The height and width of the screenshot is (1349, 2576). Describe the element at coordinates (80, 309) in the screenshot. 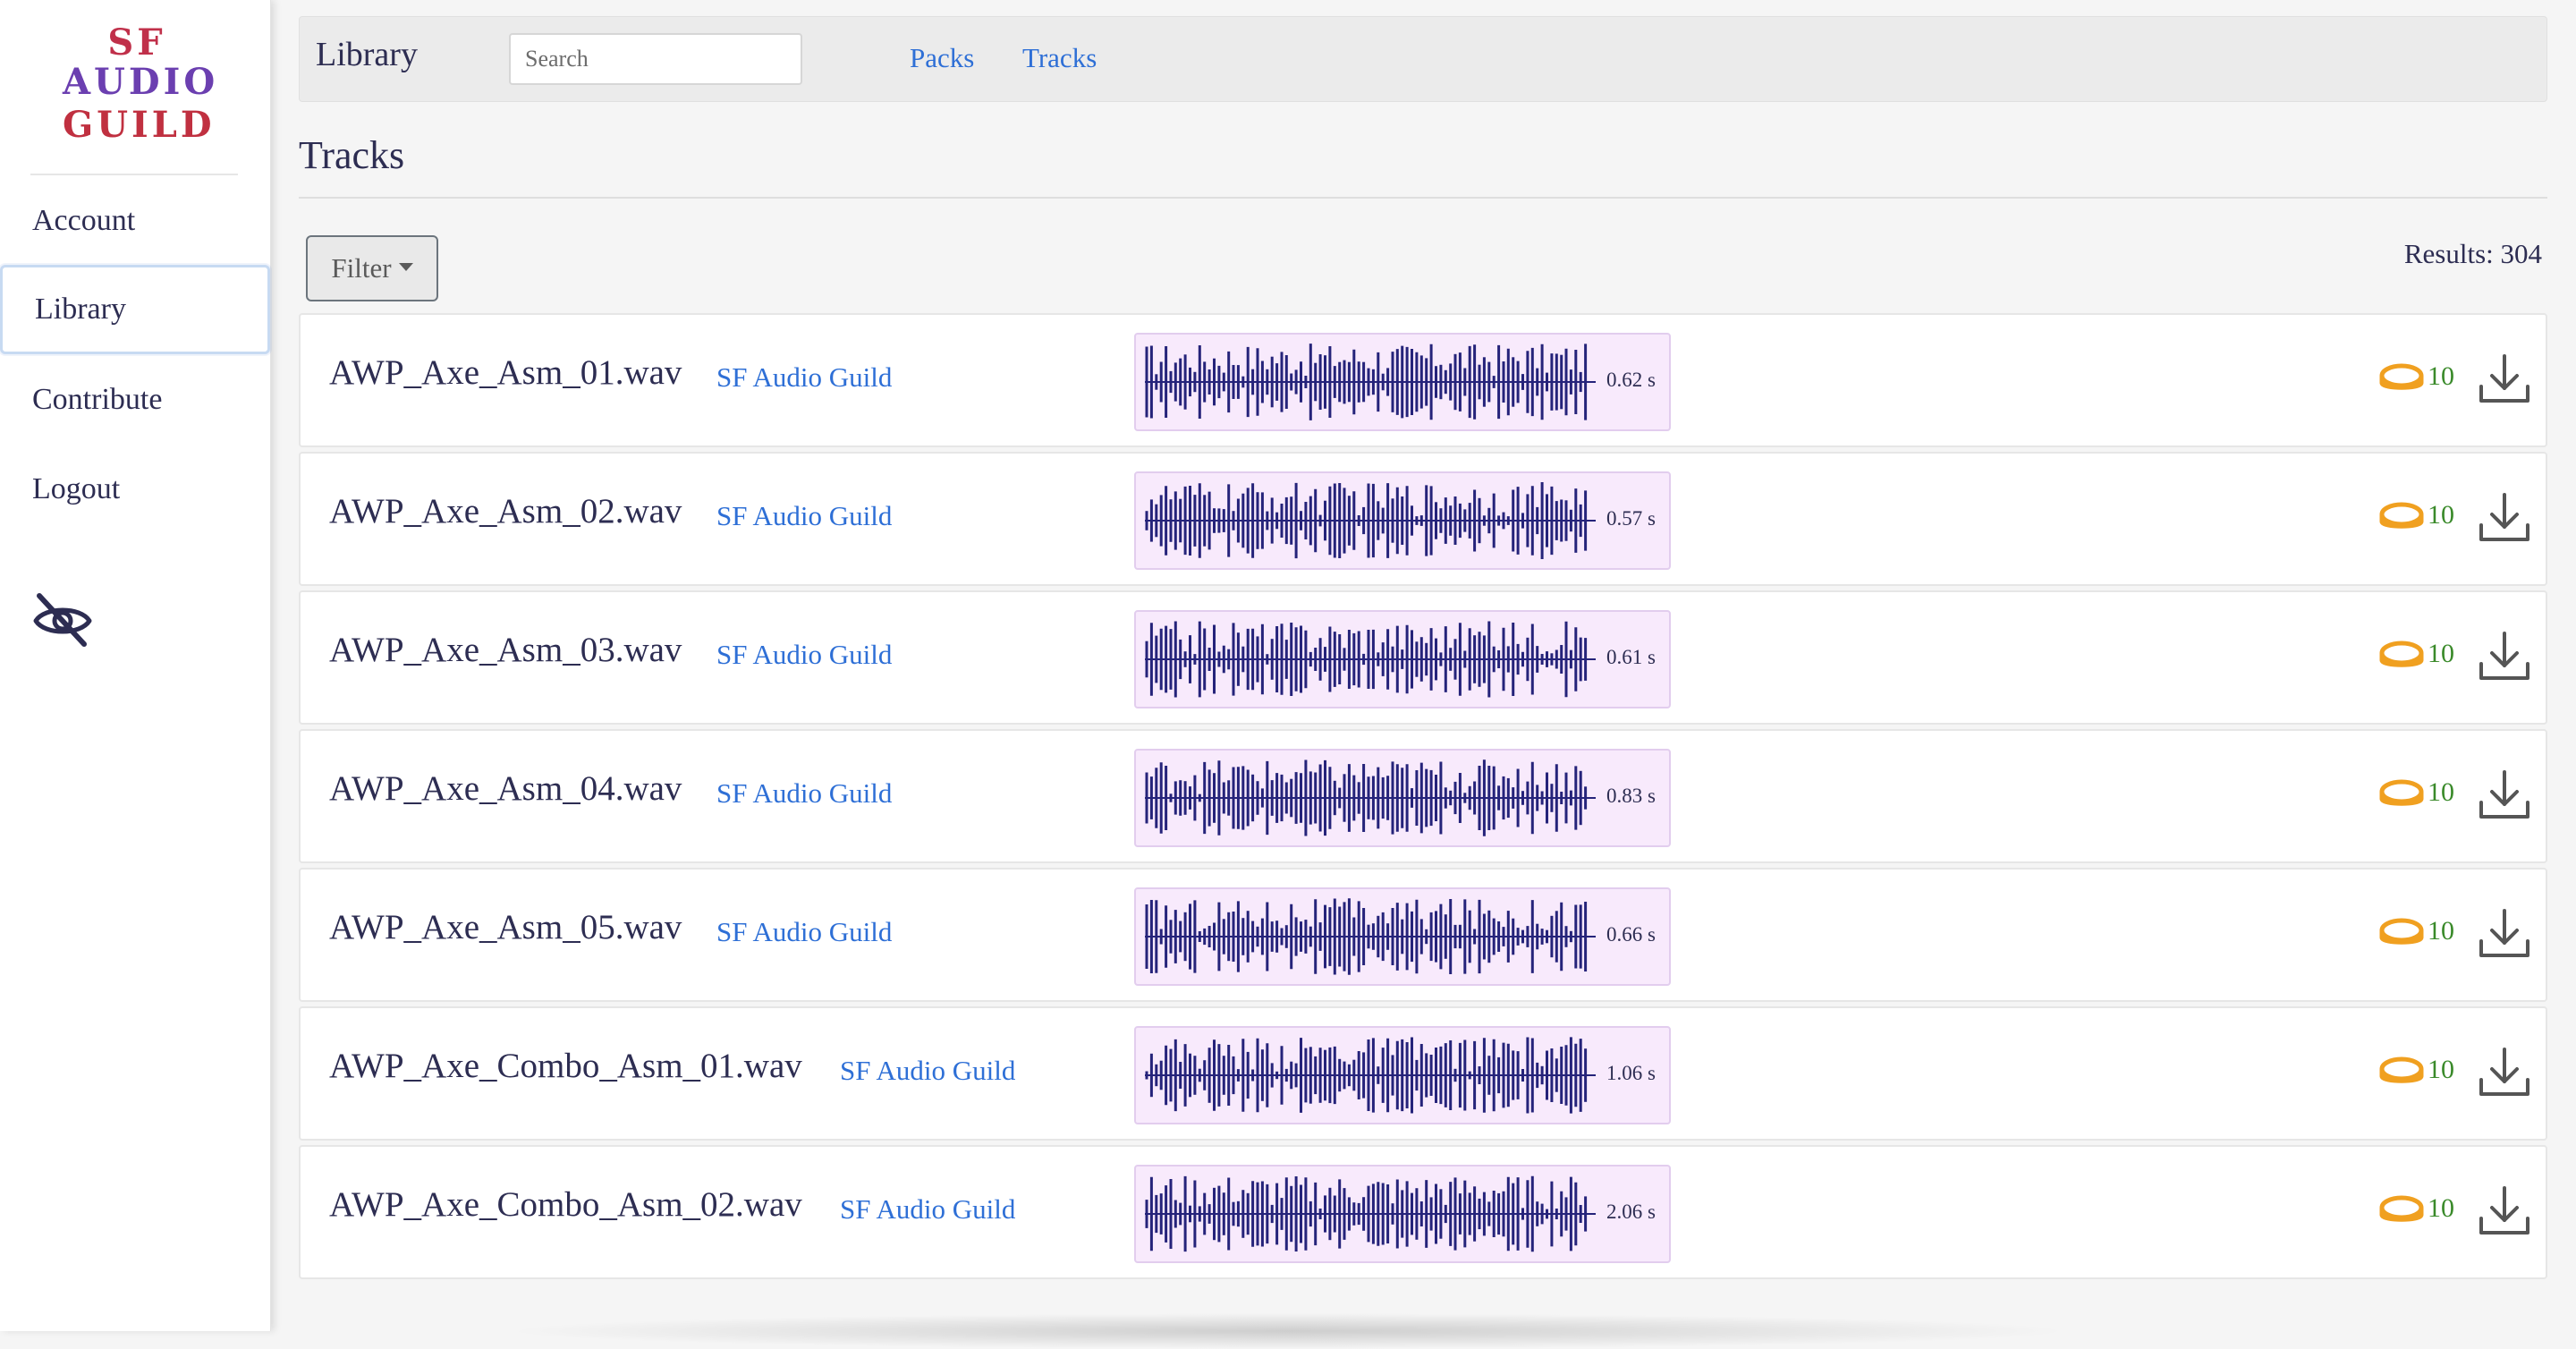

I see `sidebar-item-label: Library` at that location.